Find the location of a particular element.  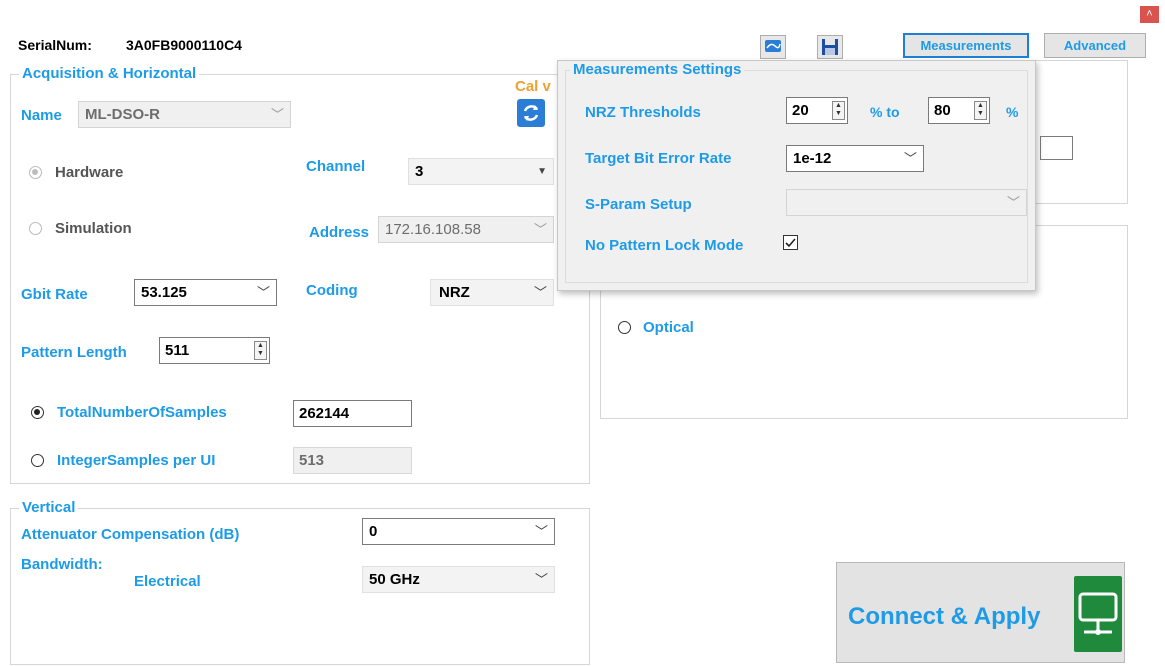

hardware-radio is located at coordinates (35, 172).